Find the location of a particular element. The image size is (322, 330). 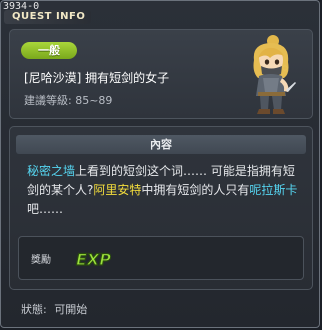

content-header: 內容 is located at coordinates (161, 144).